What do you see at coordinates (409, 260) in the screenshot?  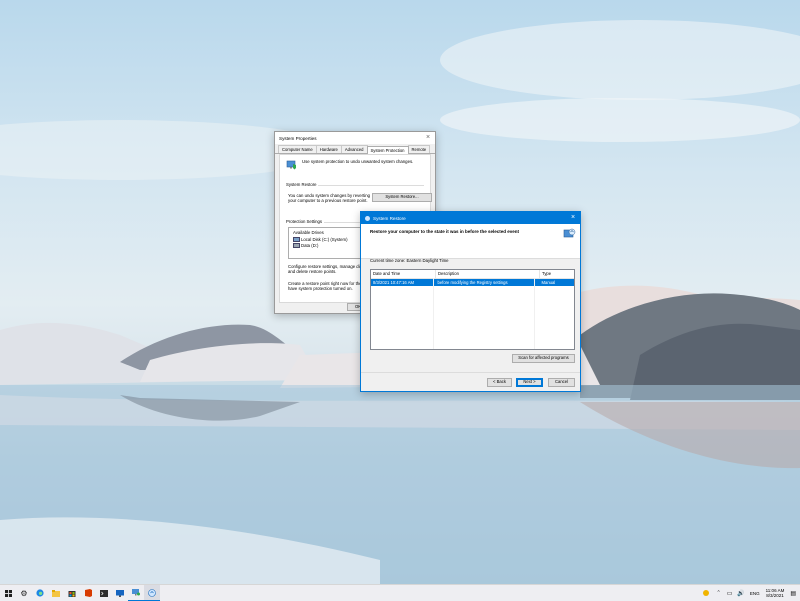 I see `timezone-label: Current time zone: Eastern Daylight Time` at bounding box center [409, 260].